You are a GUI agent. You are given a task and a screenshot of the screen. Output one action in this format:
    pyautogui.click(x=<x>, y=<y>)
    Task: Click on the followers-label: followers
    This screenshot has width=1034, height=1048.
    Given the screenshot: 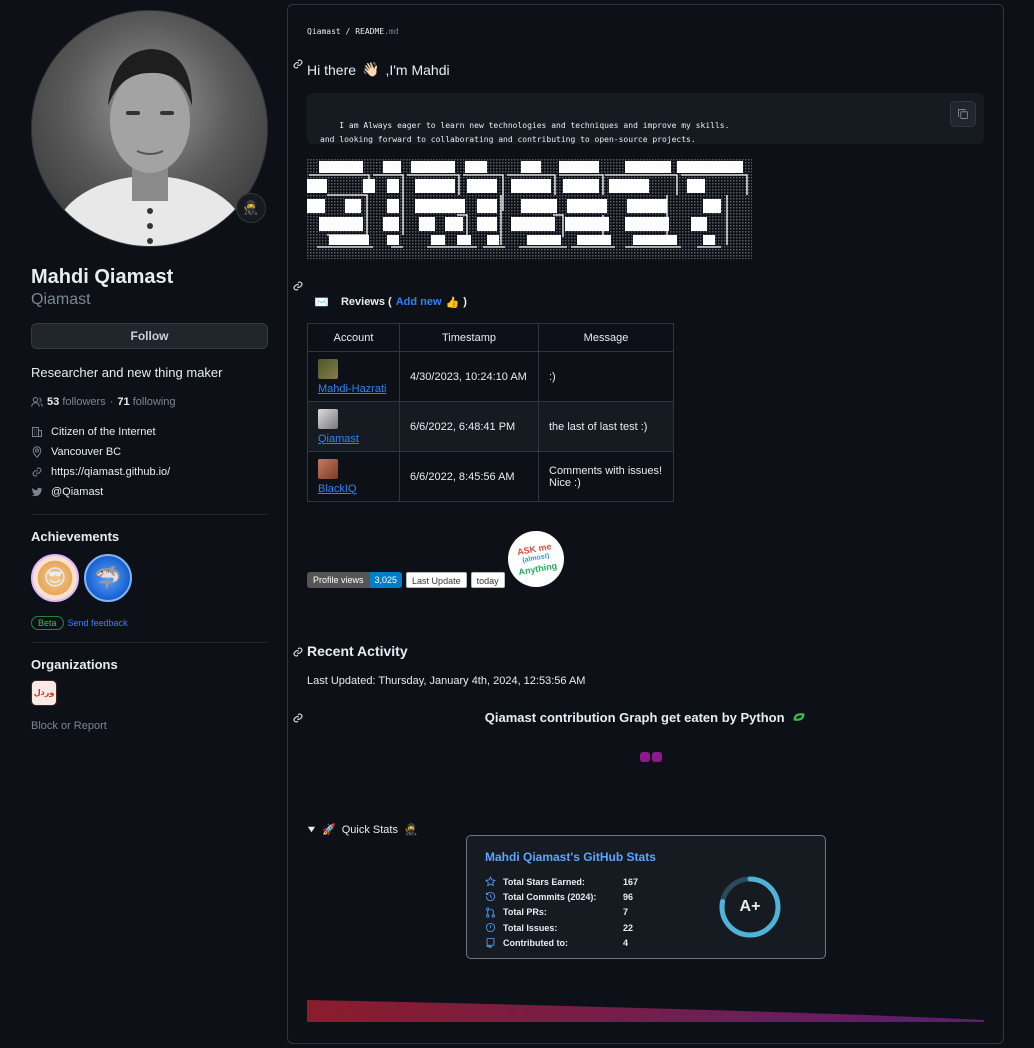 What is the action you would take?
    pyautogui.click(x=84, y=401)
    